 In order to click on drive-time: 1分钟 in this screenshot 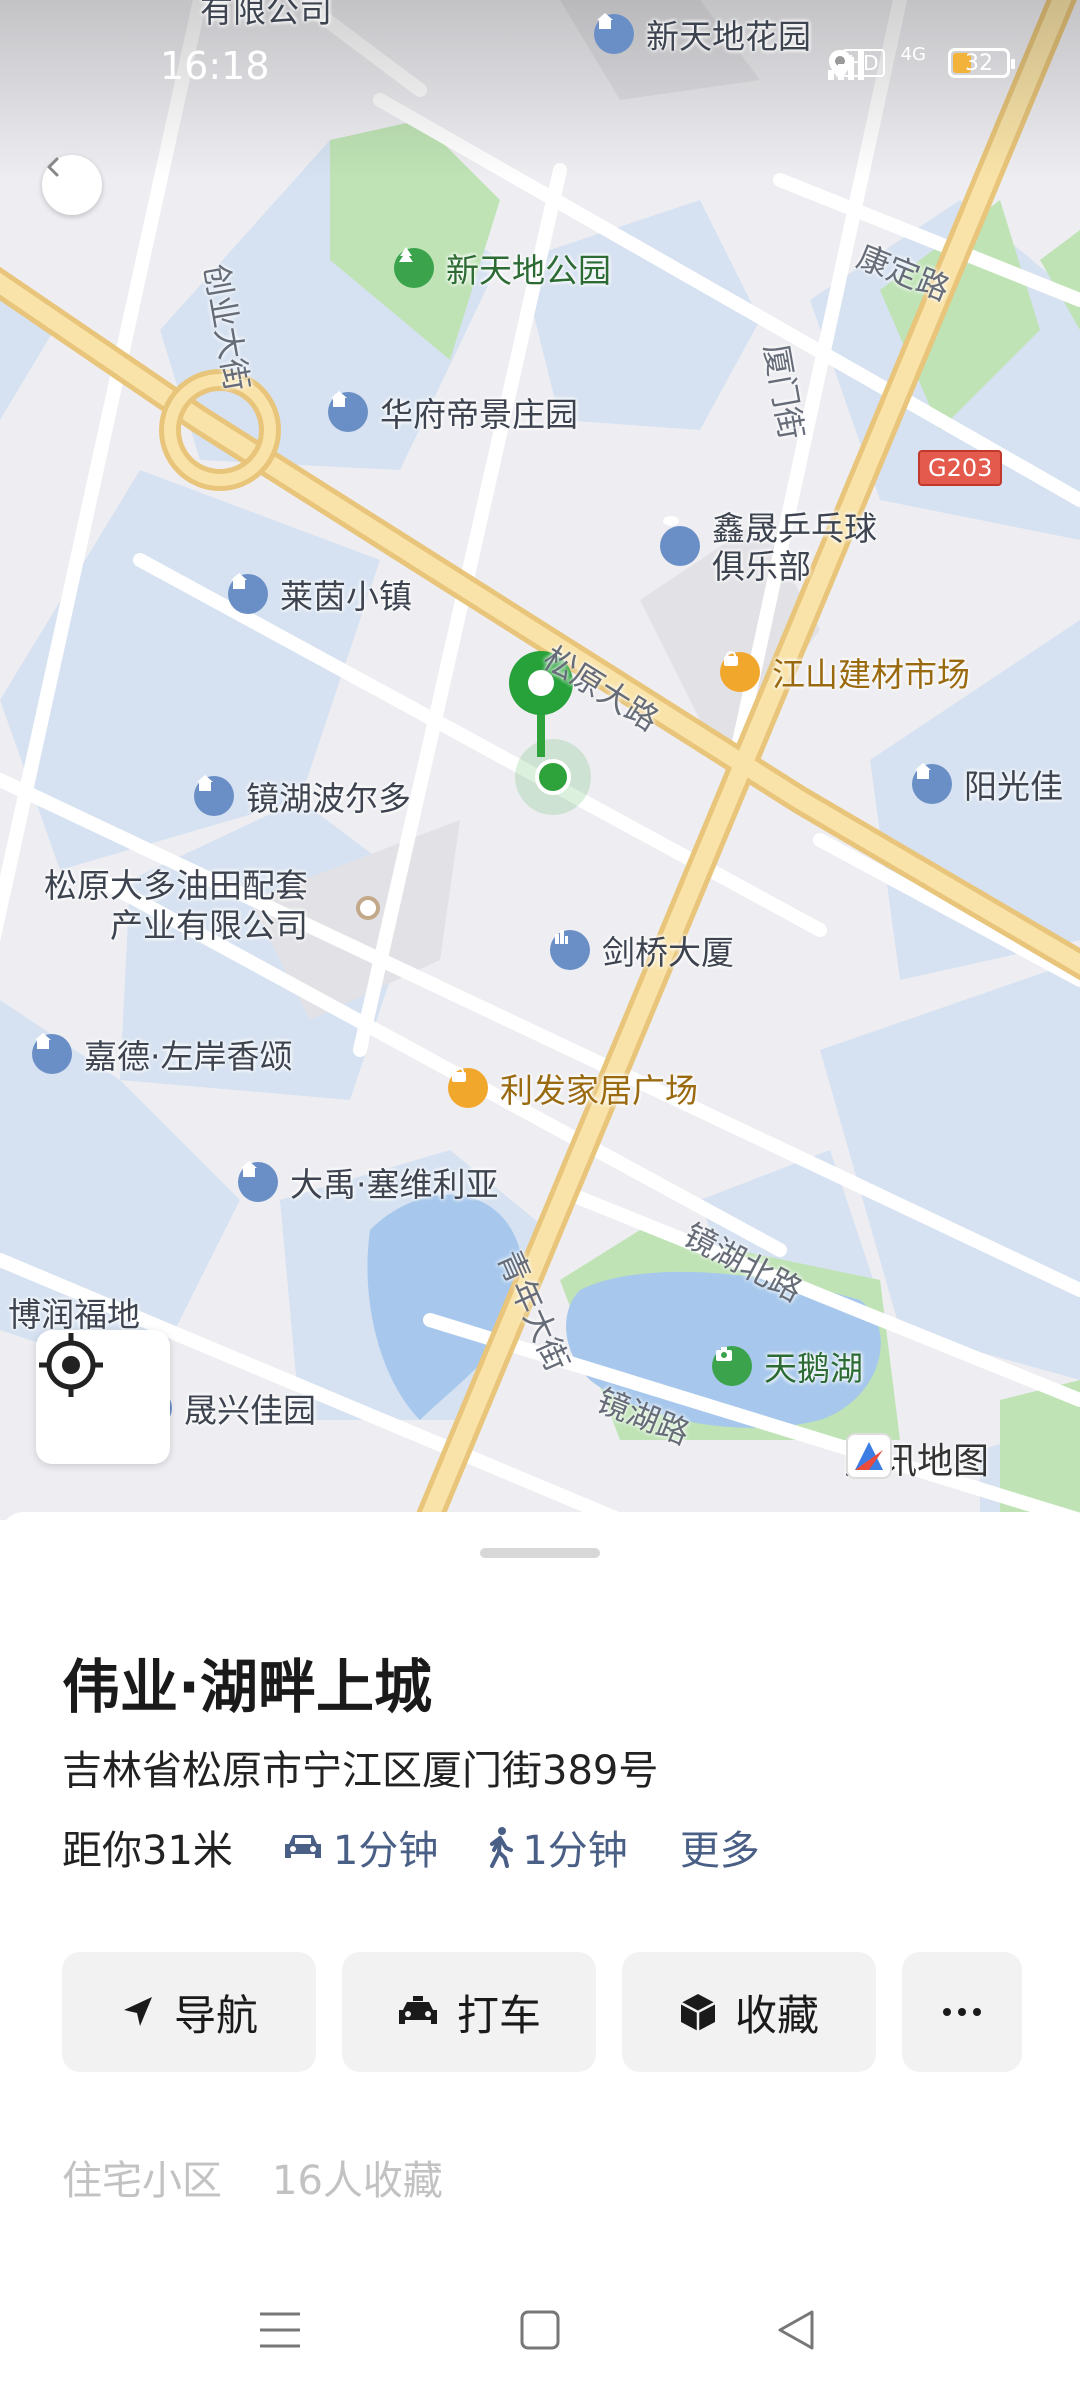, I will do `click(359, 1847)`.